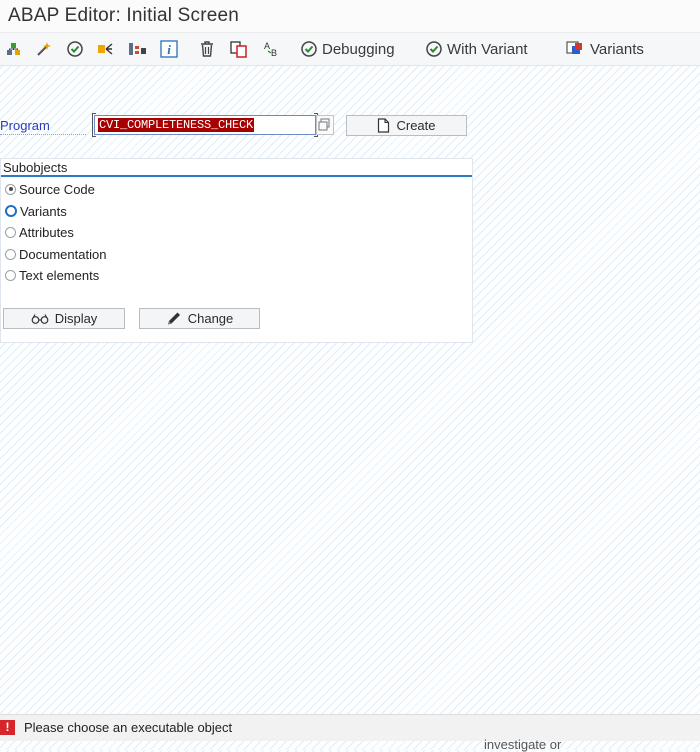 The height and width of the screenshot is (752, 700). Describe the element at coordinates (7, 727) in the screenshot. I see `error-icon: !` at that location.